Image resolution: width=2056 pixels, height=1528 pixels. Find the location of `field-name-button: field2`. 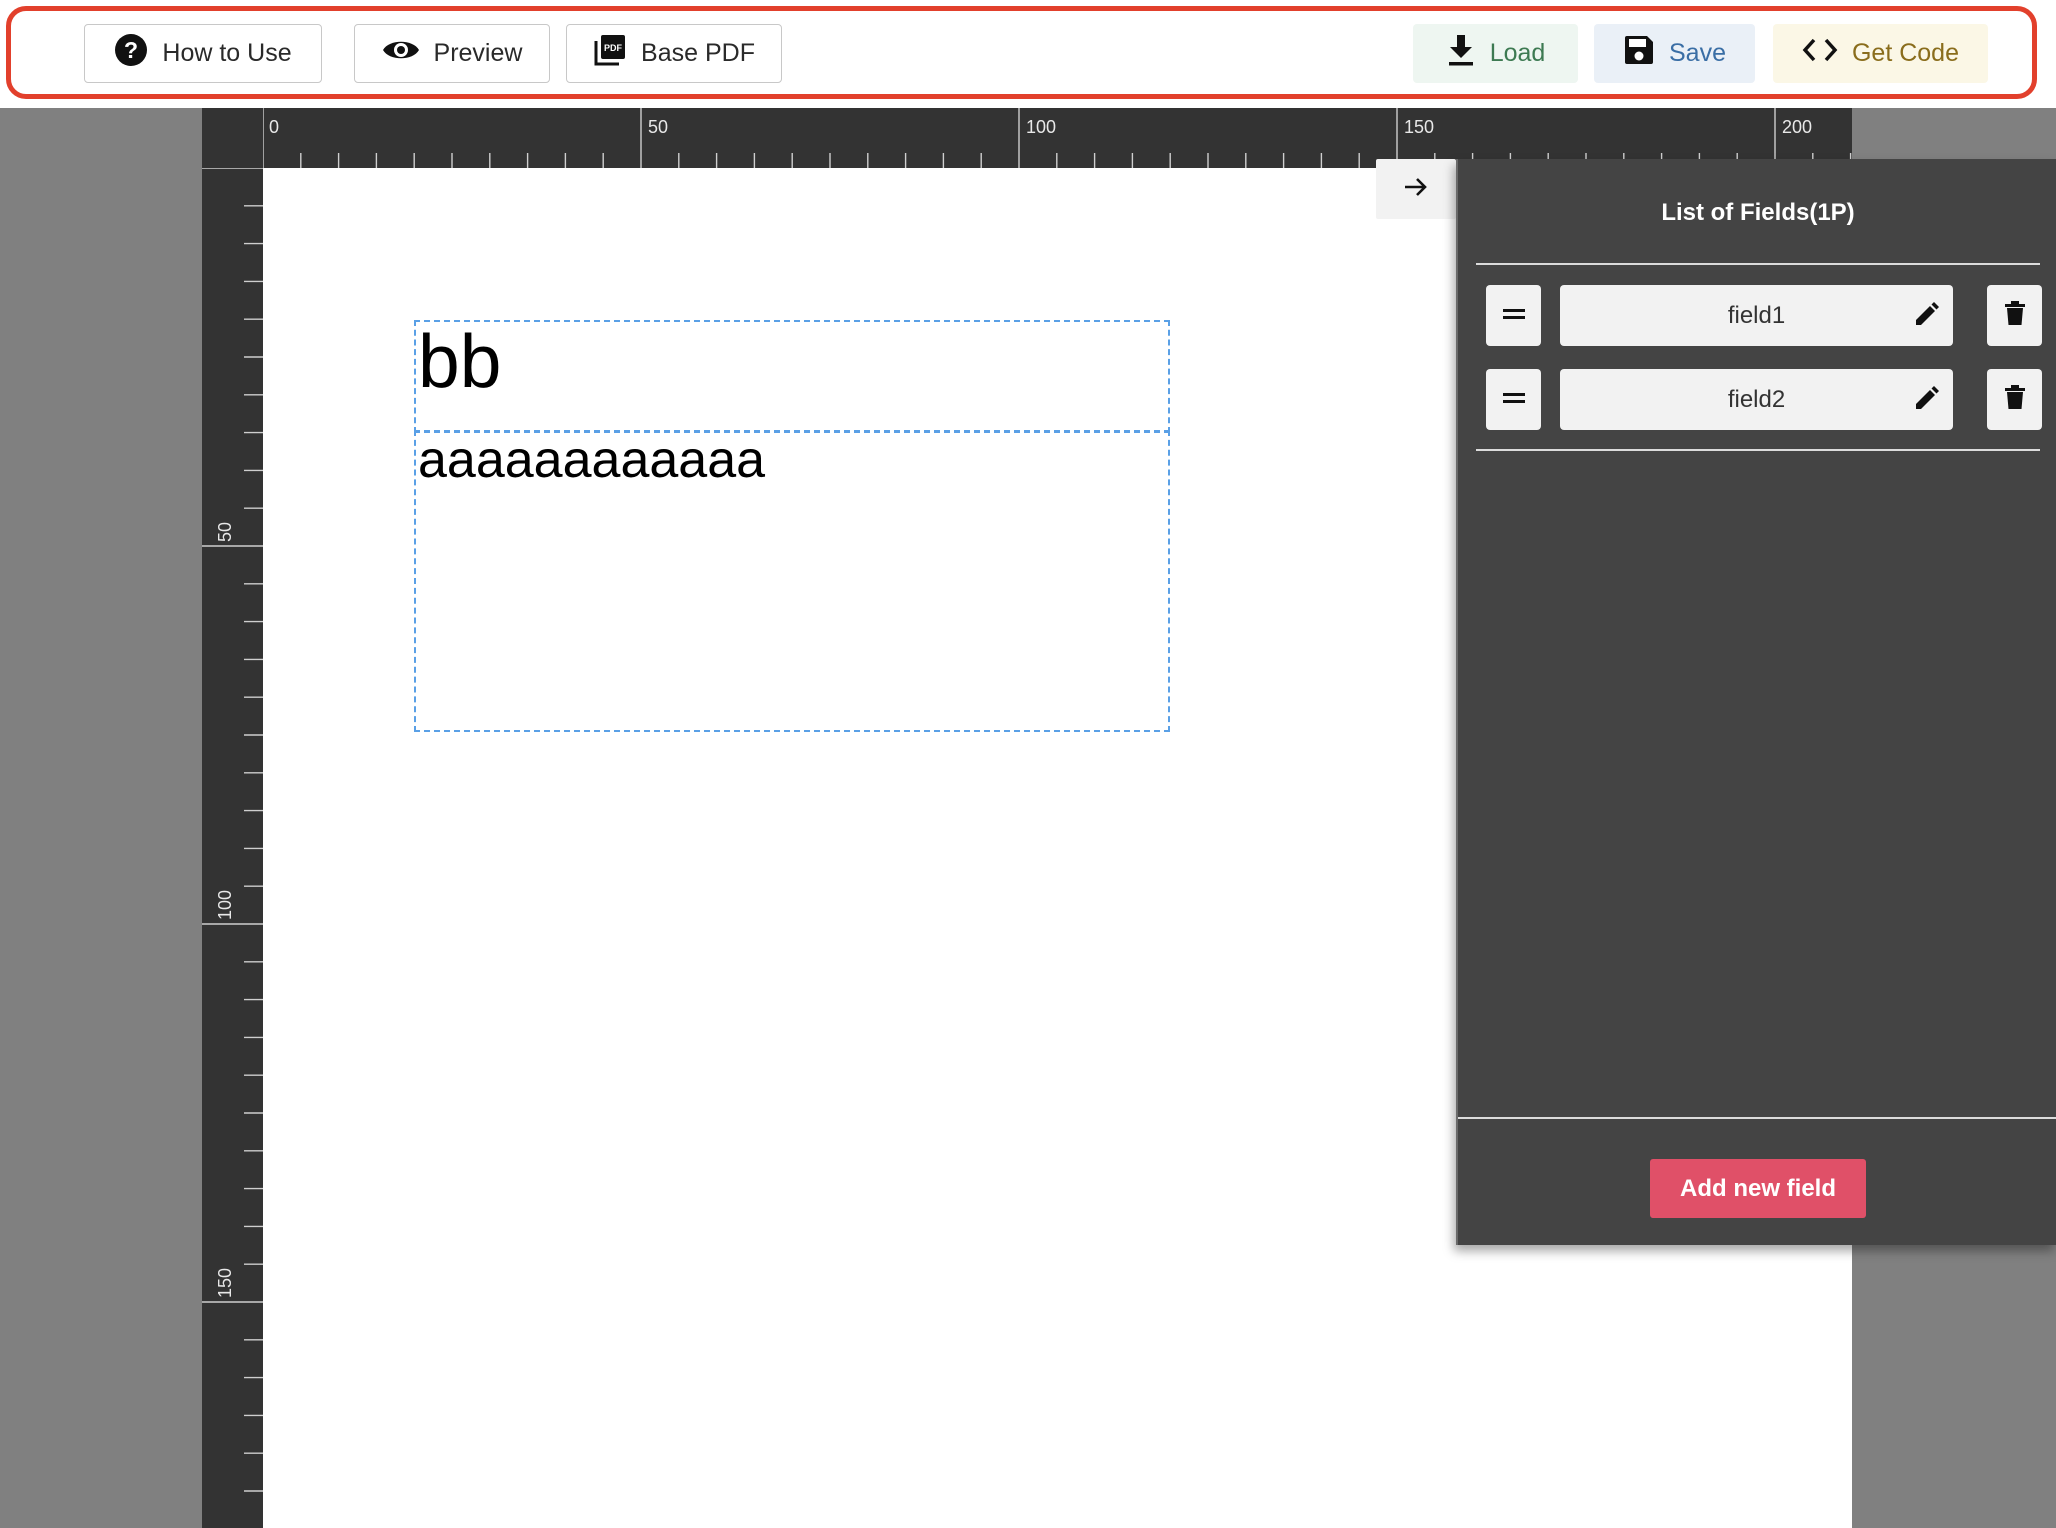

field-name-button: field2 is located at coordinates (1756, 399).